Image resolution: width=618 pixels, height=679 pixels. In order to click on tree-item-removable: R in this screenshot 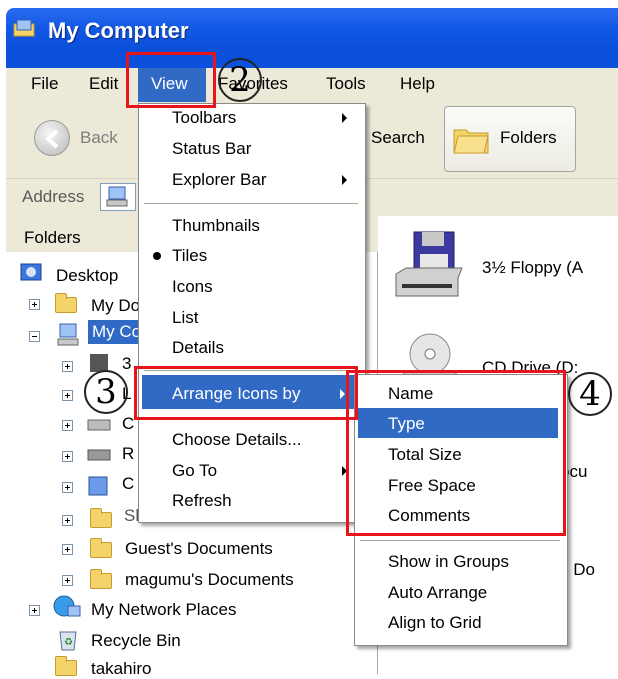, I will do `click(128, 454)`.